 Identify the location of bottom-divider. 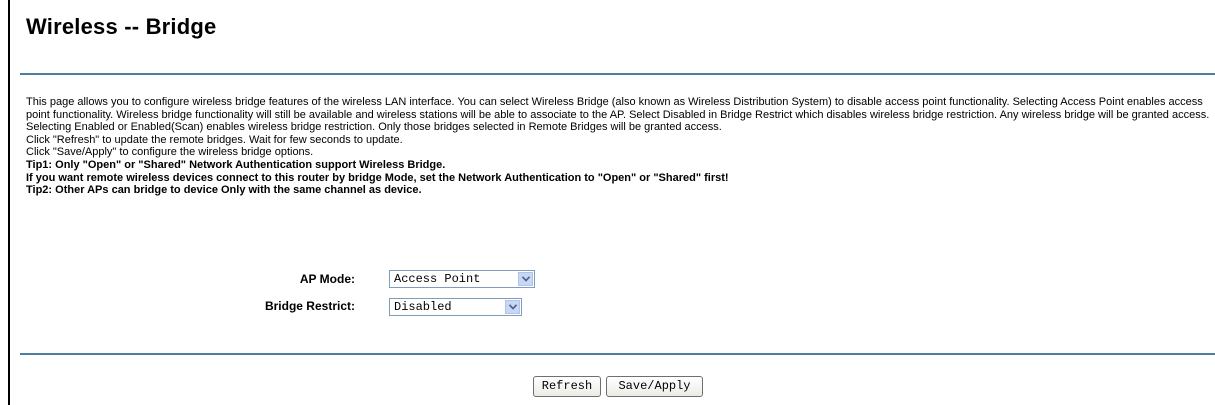
(617, 354).